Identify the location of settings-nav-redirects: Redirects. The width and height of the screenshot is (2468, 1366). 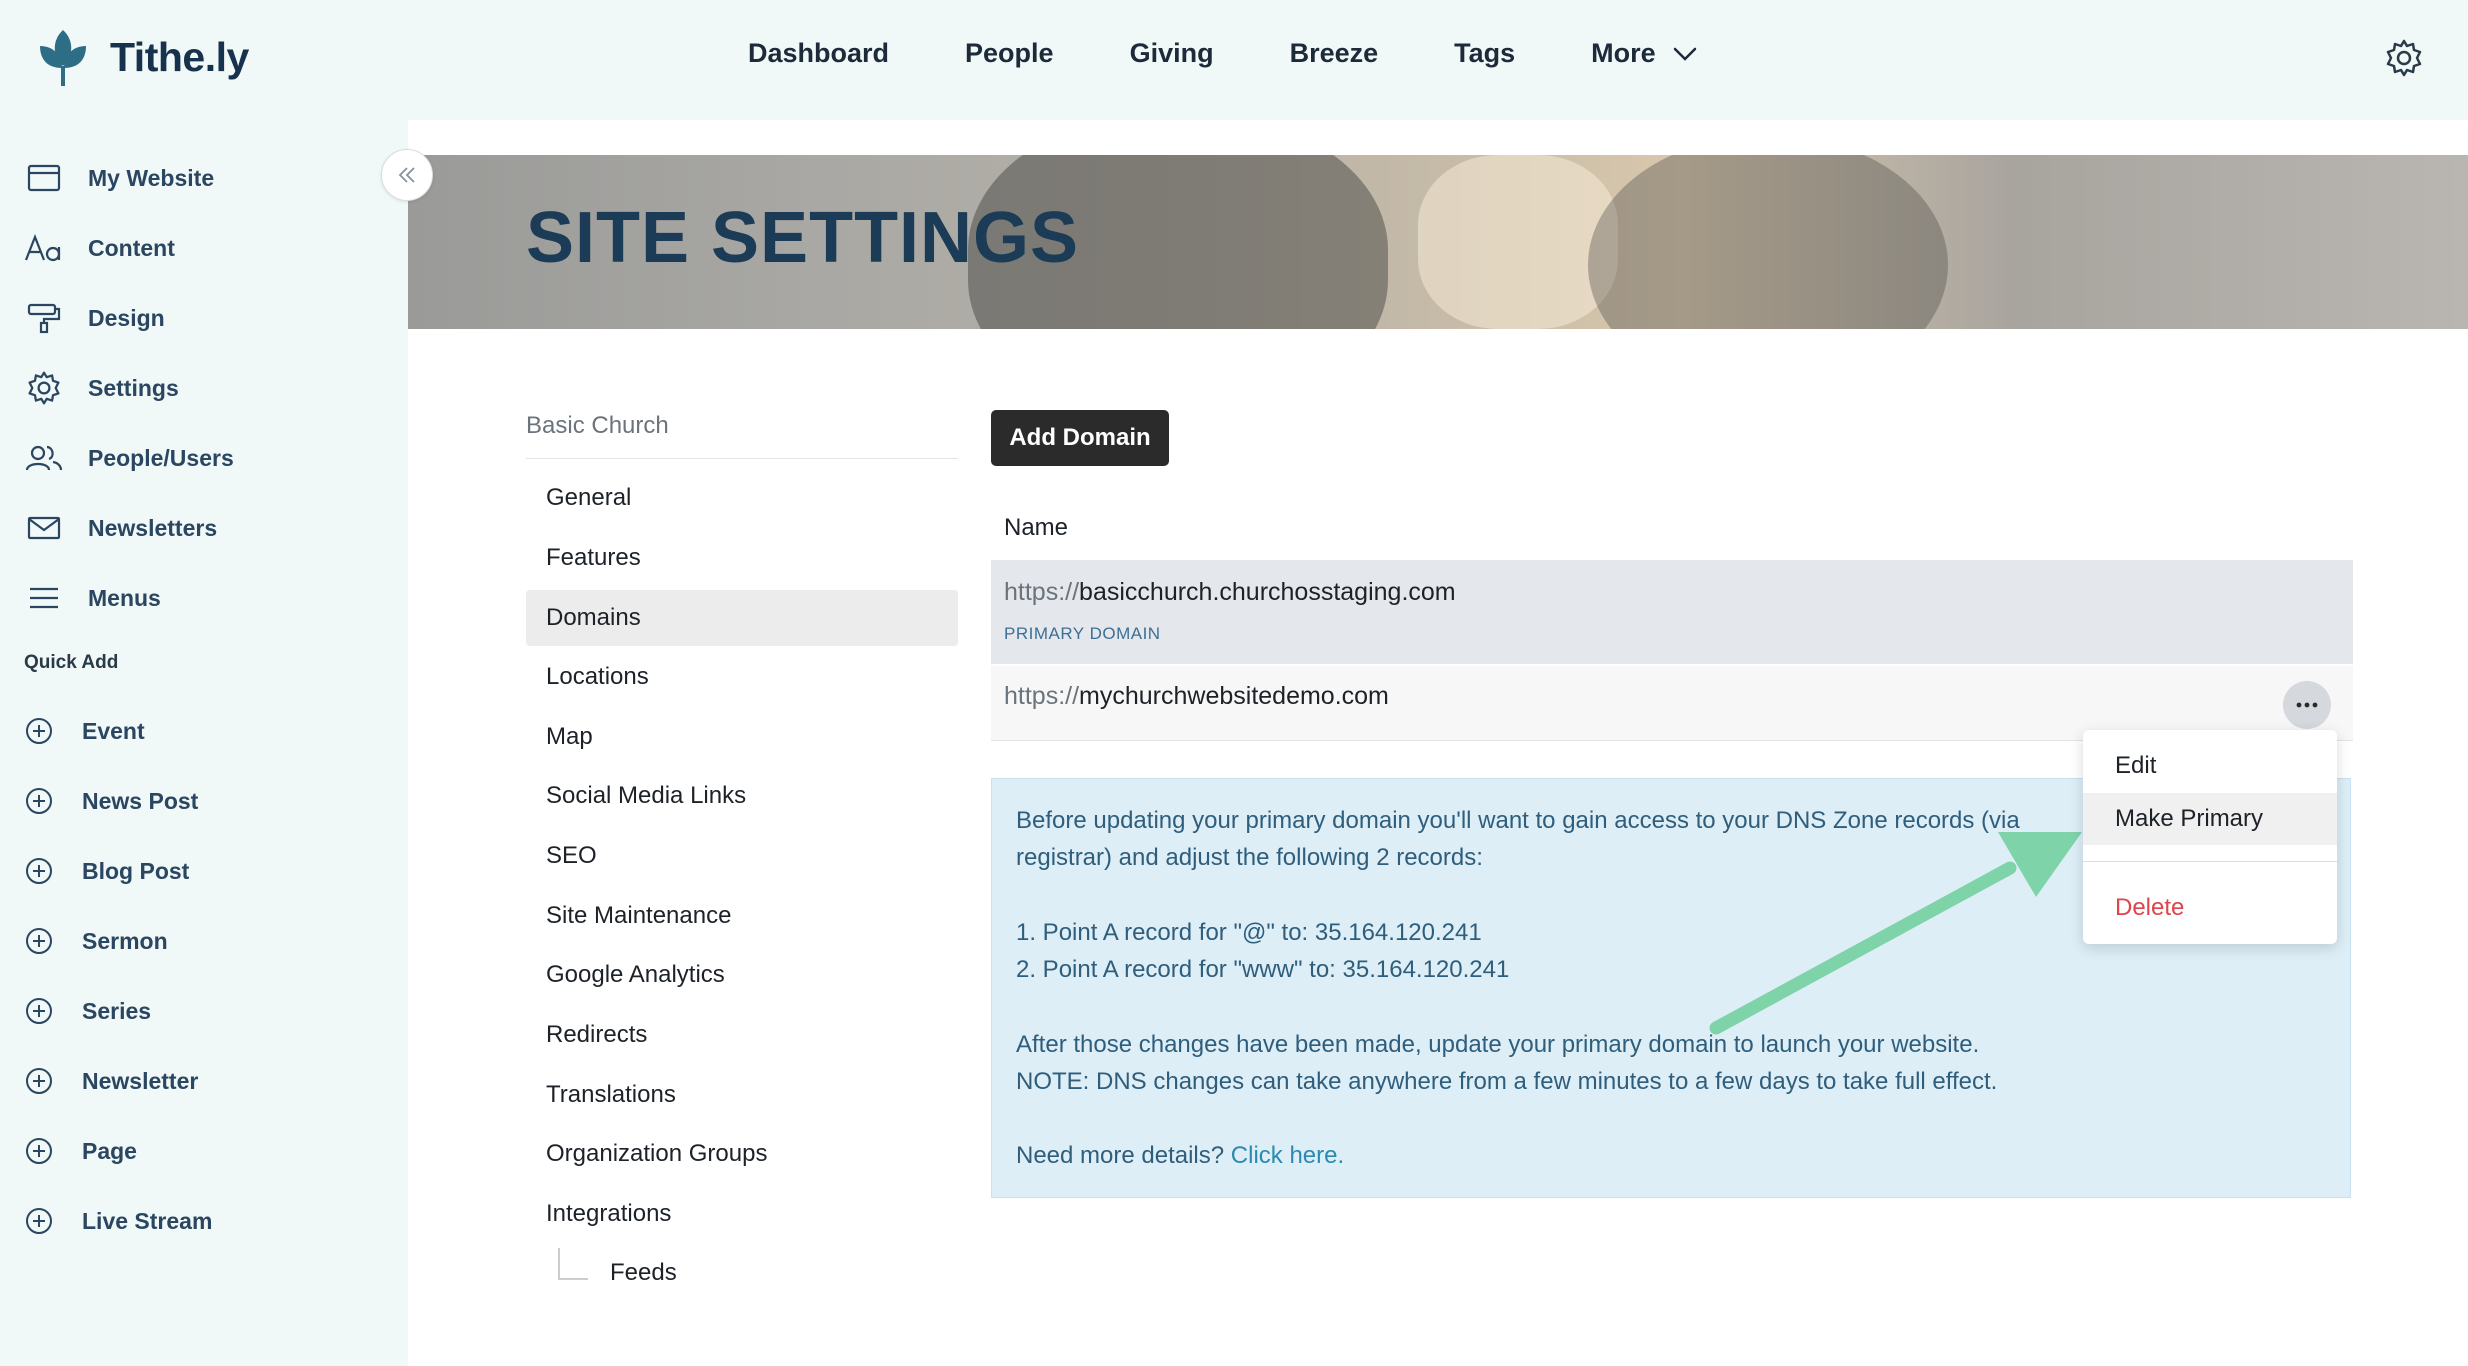
(742, 1035).